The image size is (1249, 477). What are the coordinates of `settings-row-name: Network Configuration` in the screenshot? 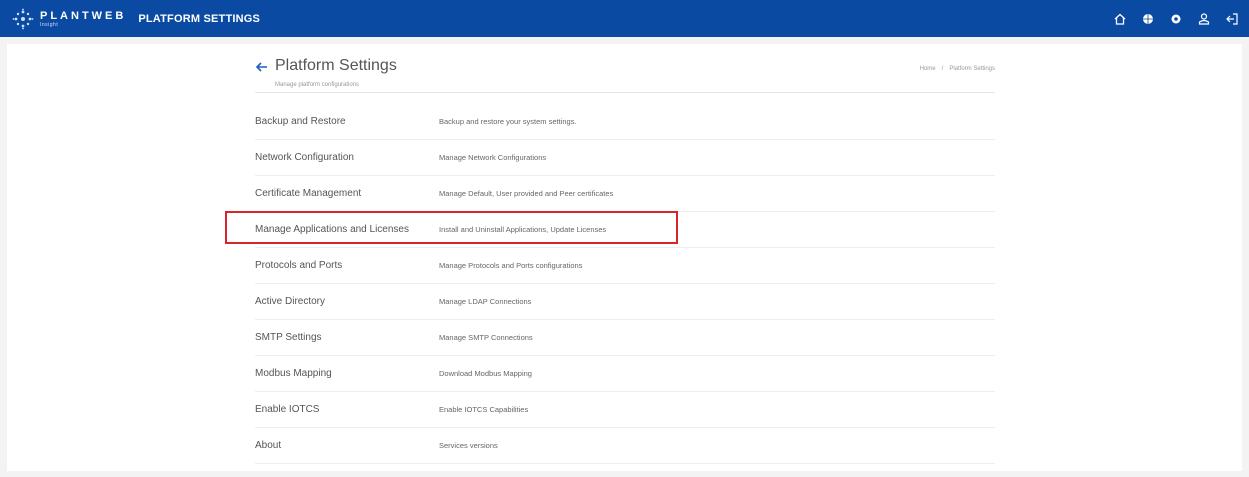 It's located at (304, 157).